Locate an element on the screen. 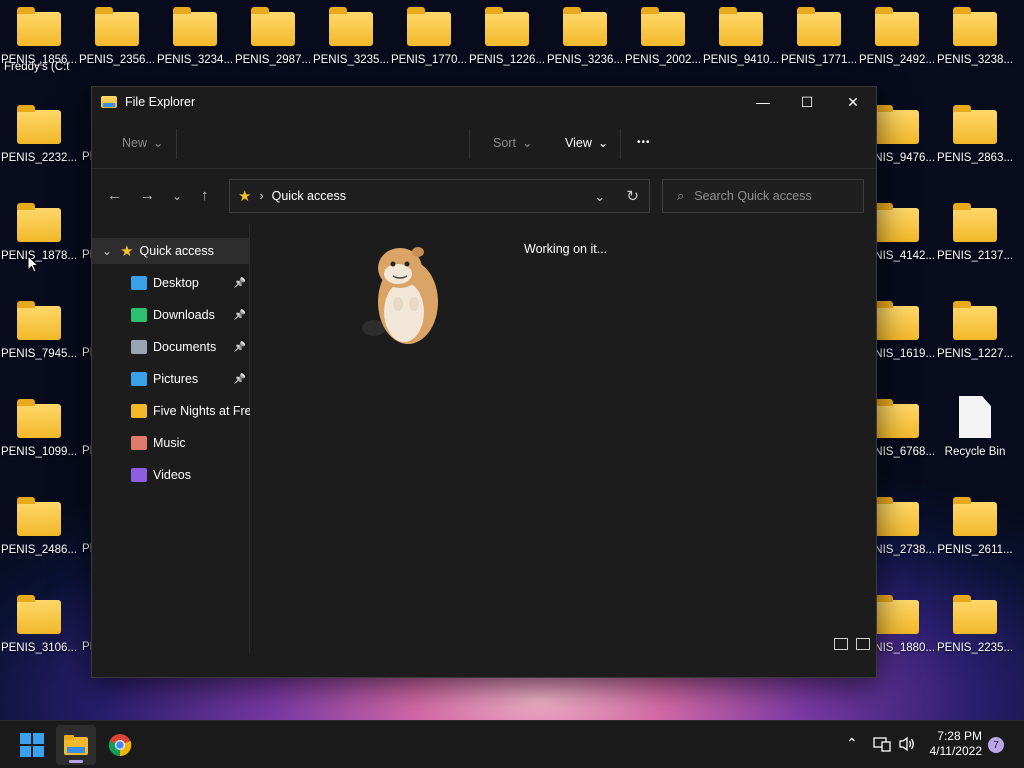 This screenshot has height=768, width=1024. close-button: ✕ is located at coordinates (853, 102).